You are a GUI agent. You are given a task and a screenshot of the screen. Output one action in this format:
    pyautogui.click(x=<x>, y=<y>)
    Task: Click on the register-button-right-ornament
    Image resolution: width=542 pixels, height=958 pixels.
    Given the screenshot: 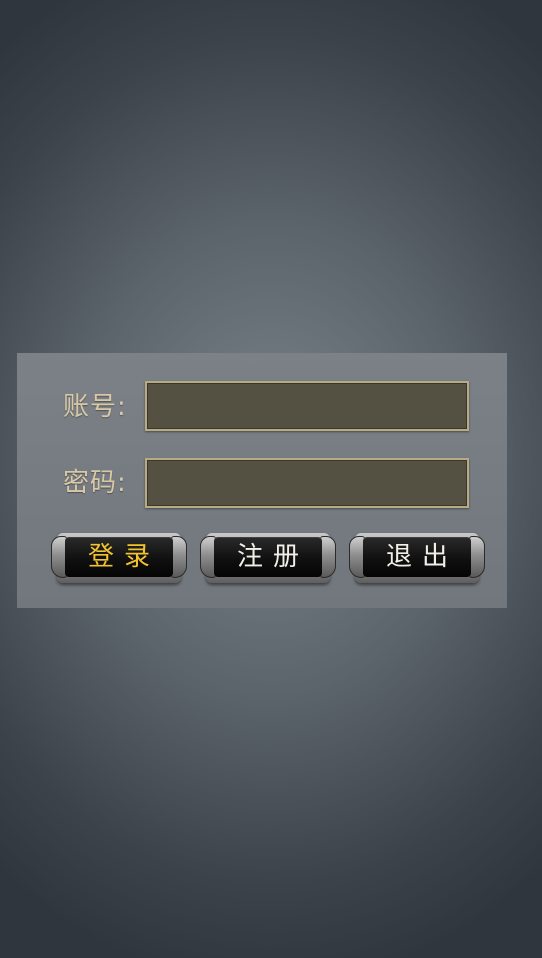 What is the action you would take?
    pyautogui.click(x=328, y=557)
    